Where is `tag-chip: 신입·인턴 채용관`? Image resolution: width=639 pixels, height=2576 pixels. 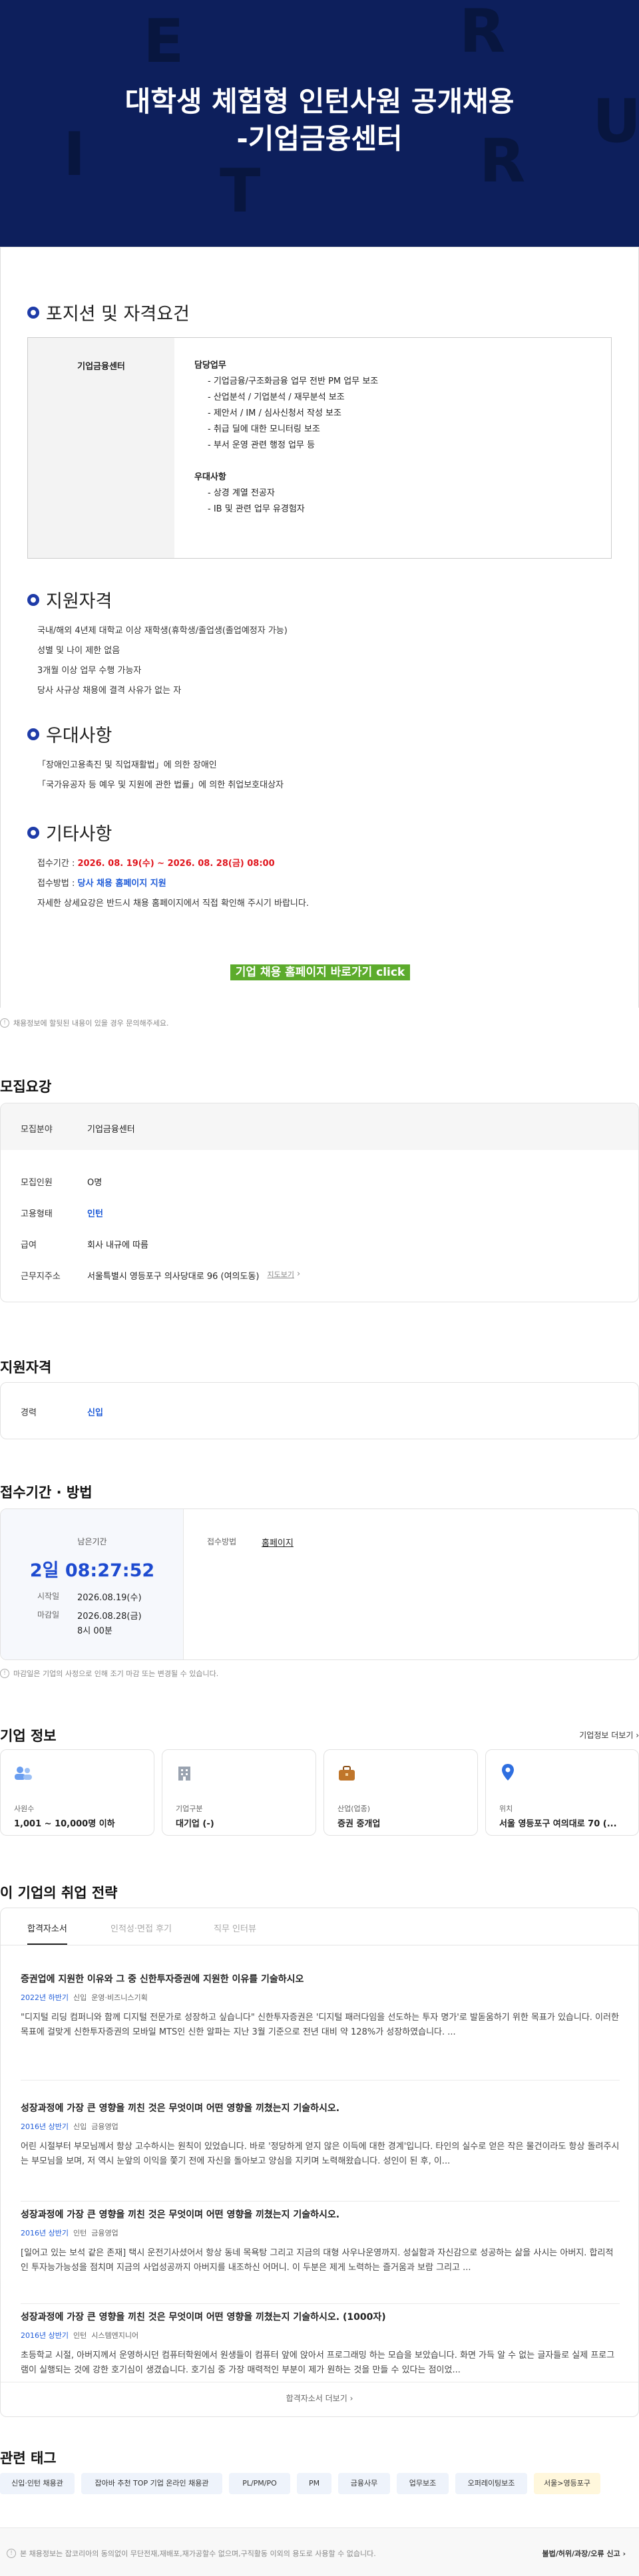 tag-chip: 신입·인턴 채용관 is located at coordinates (37, 2483).